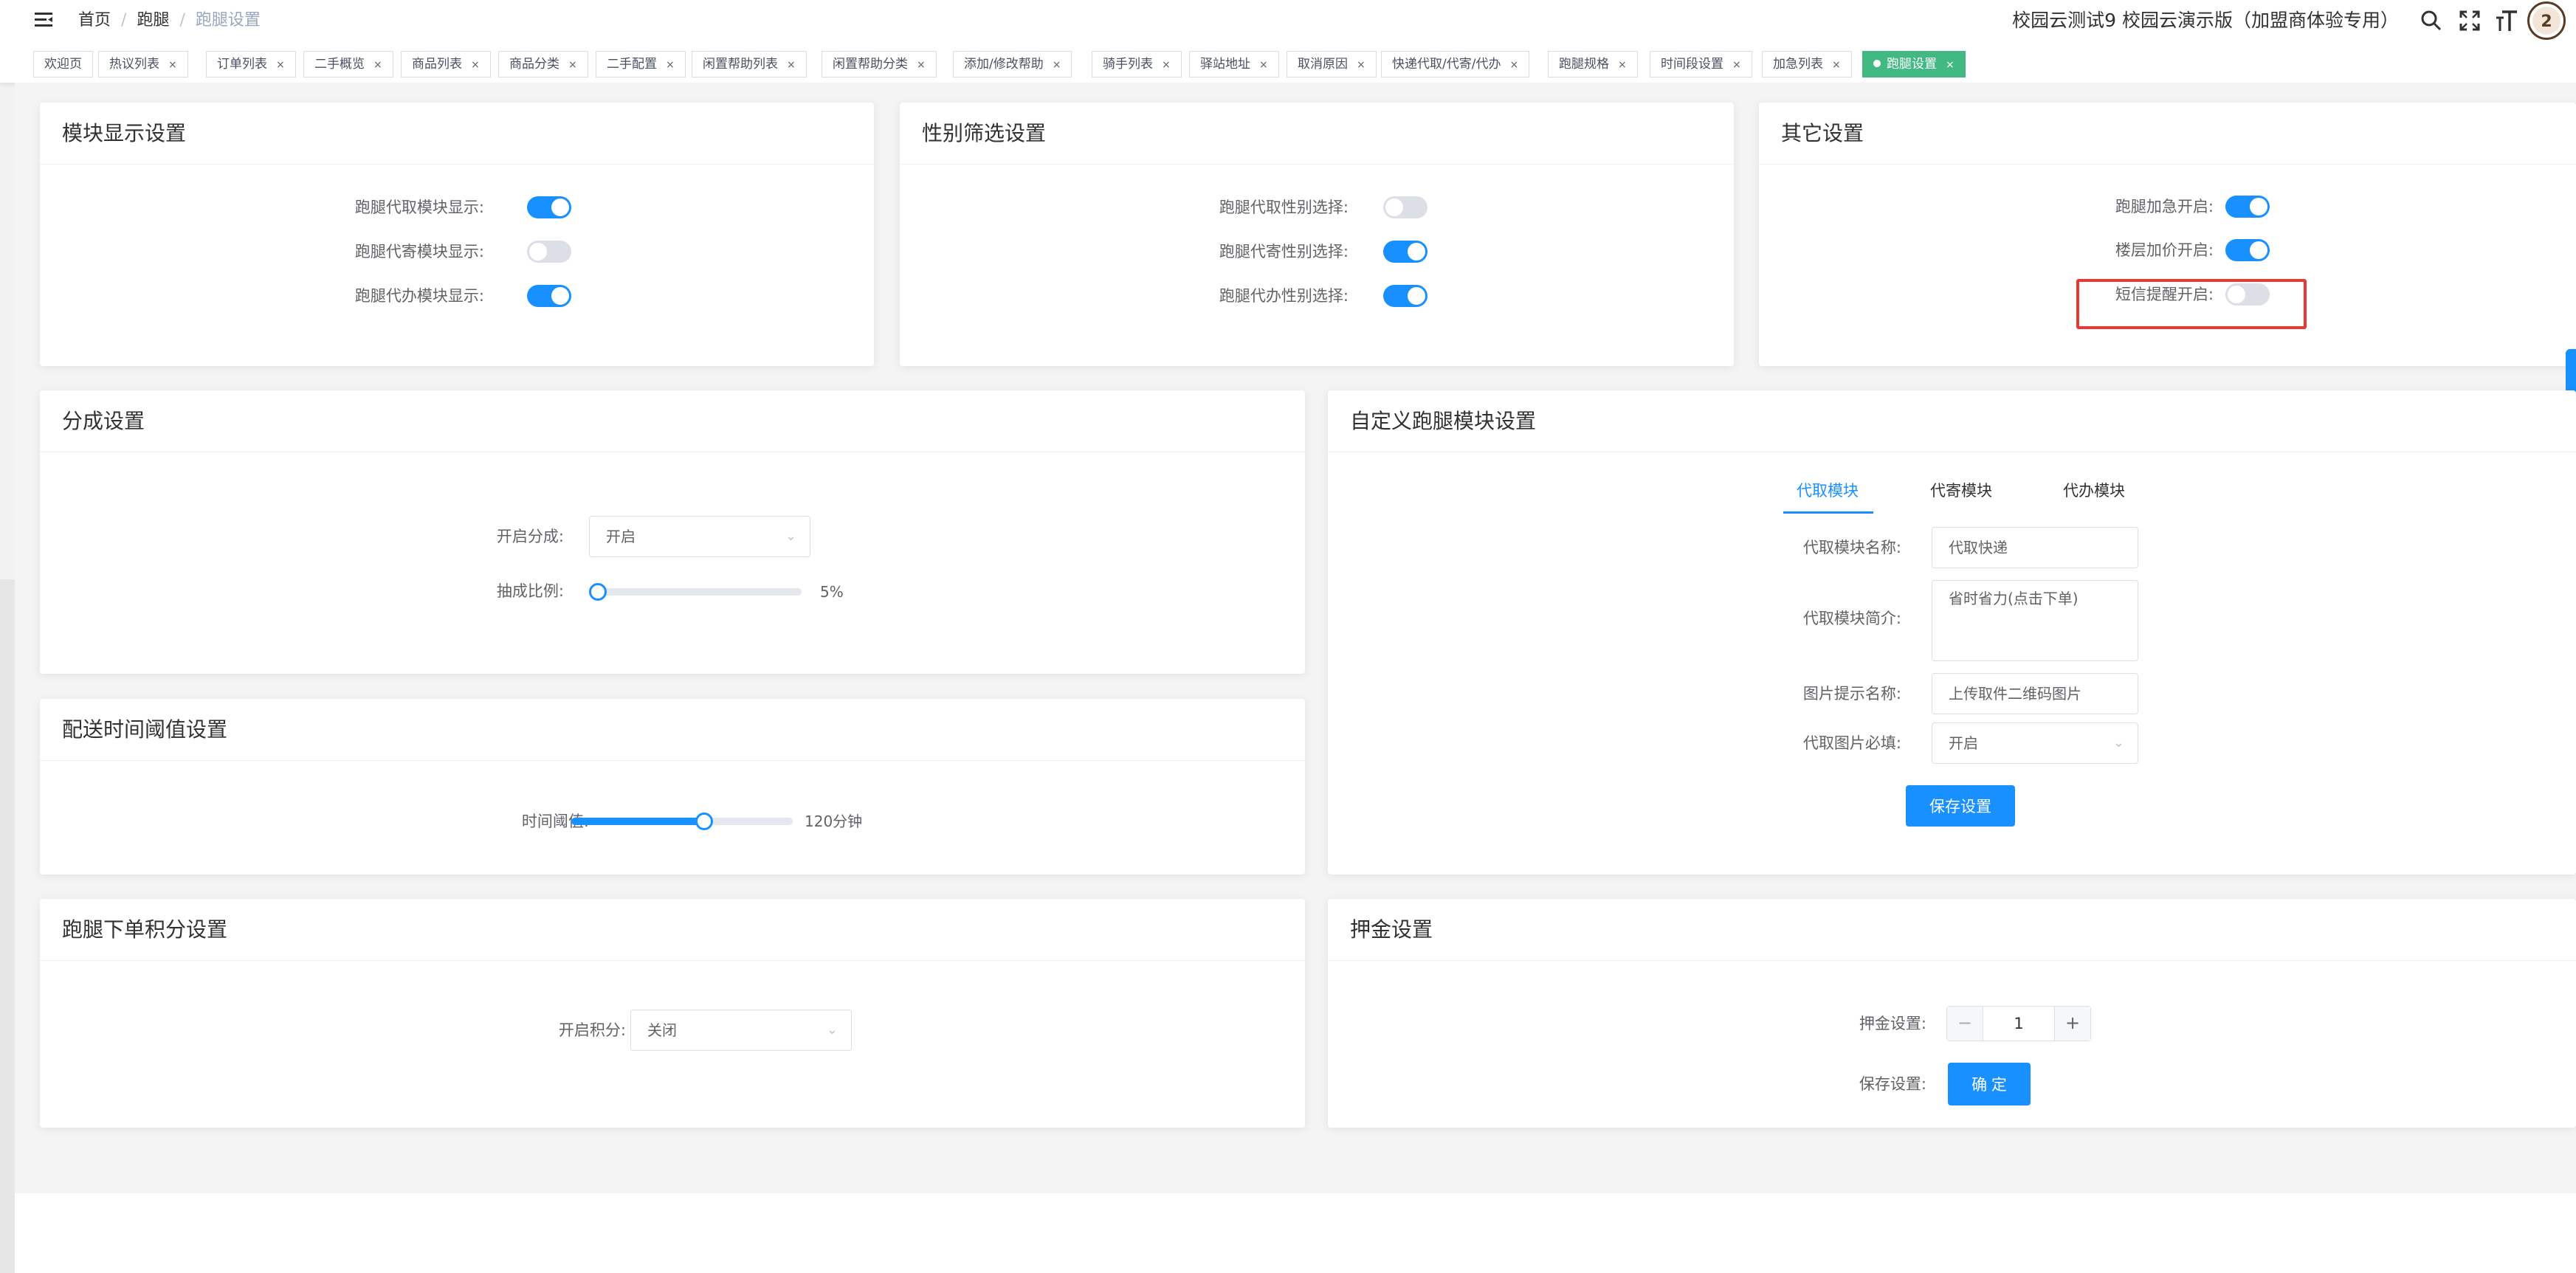 The width and height of the screenshot is (2576, 1273). I want to click on image-hint-input: 上传取件二维码图片, so click(2035, 693).